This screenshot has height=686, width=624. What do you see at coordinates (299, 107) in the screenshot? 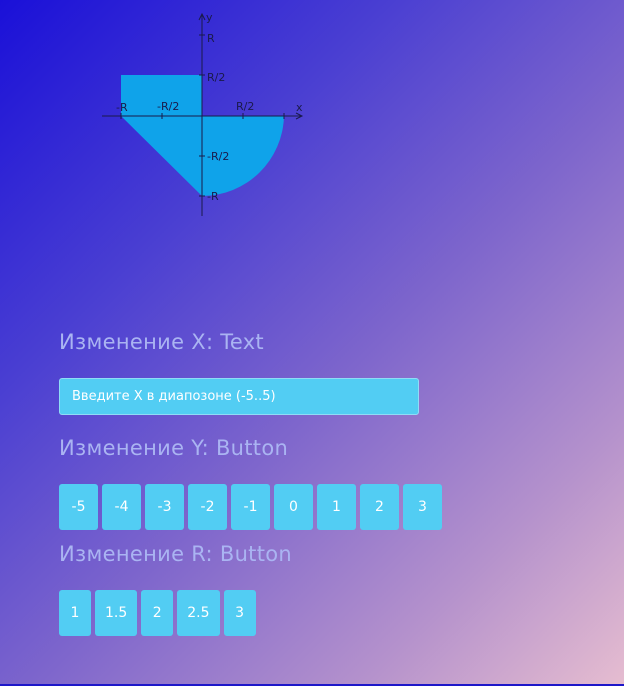
I see `x-axis-label: x` at bounding box center [299, 107].